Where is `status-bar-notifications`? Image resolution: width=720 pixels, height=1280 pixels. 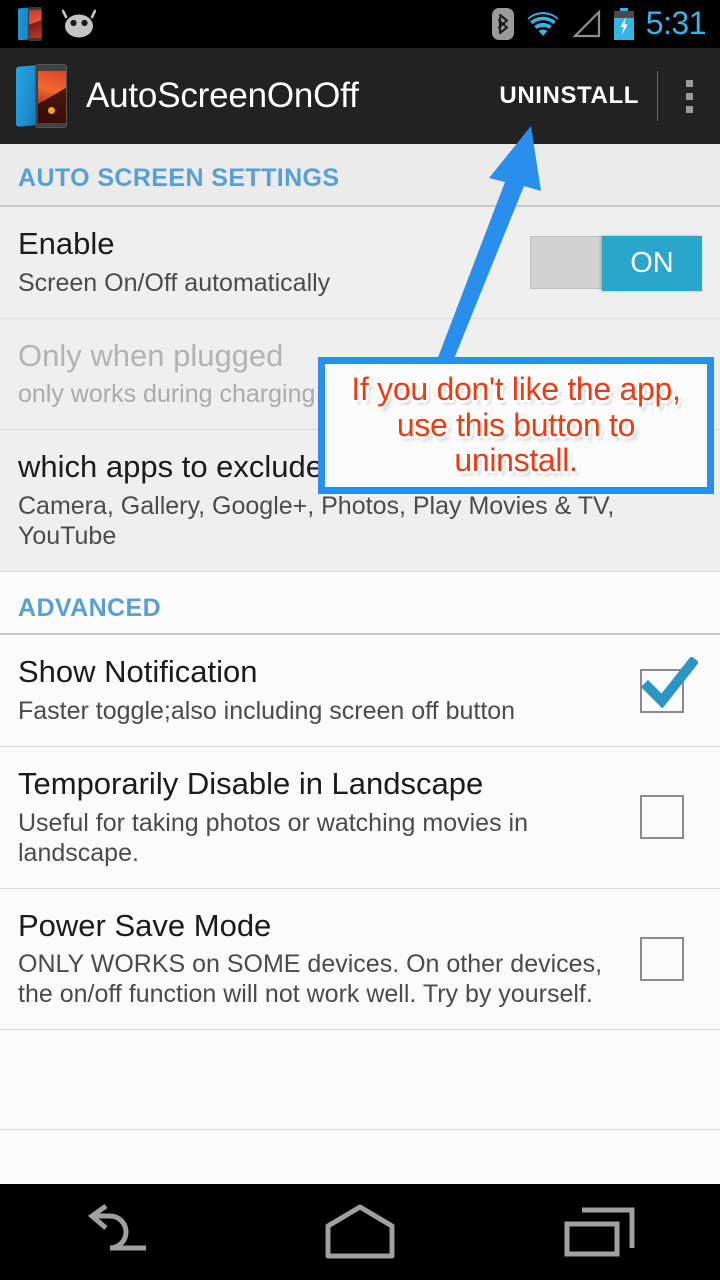 status-bar-notifications is located at coordinates (48, 24).